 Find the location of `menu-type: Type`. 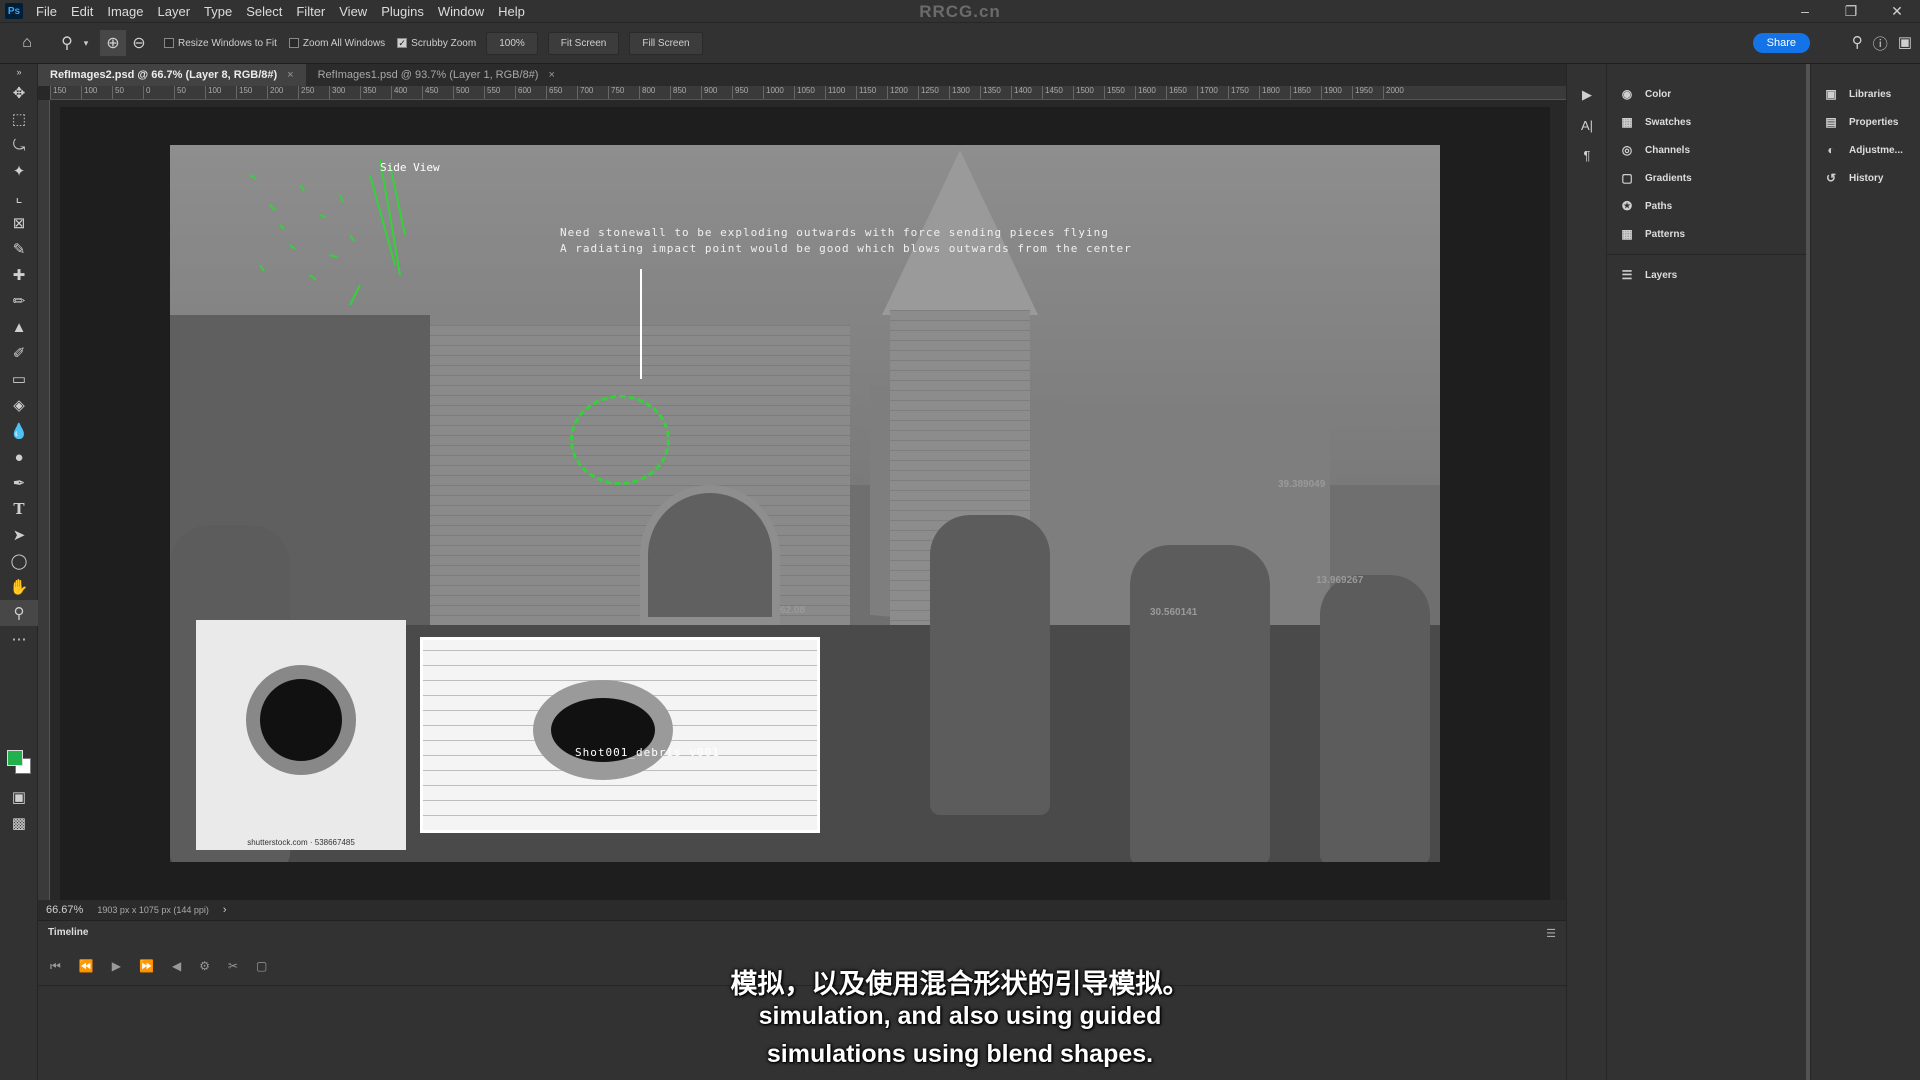

menu-type: Type is located at coordinates (218, 11).